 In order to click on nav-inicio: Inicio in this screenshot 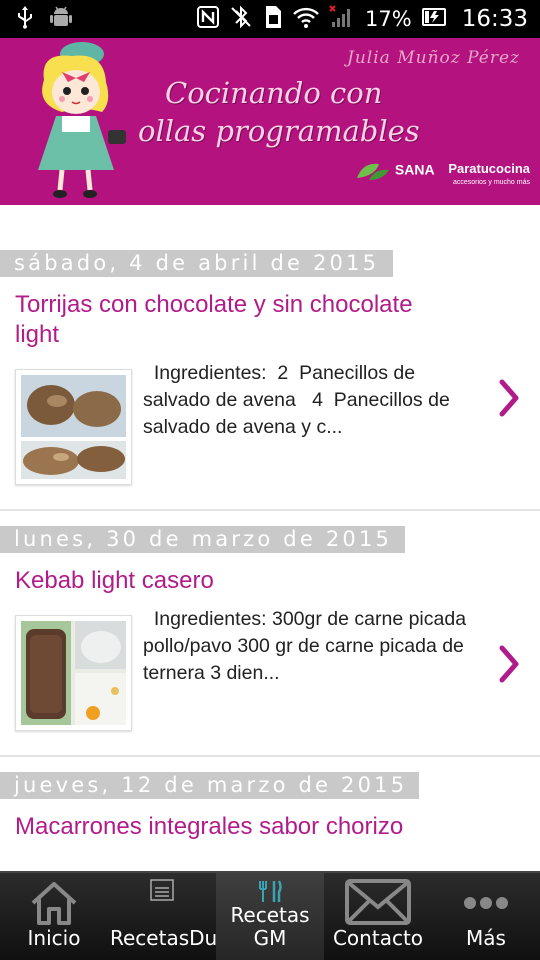, I will do `click(54, 916)`.